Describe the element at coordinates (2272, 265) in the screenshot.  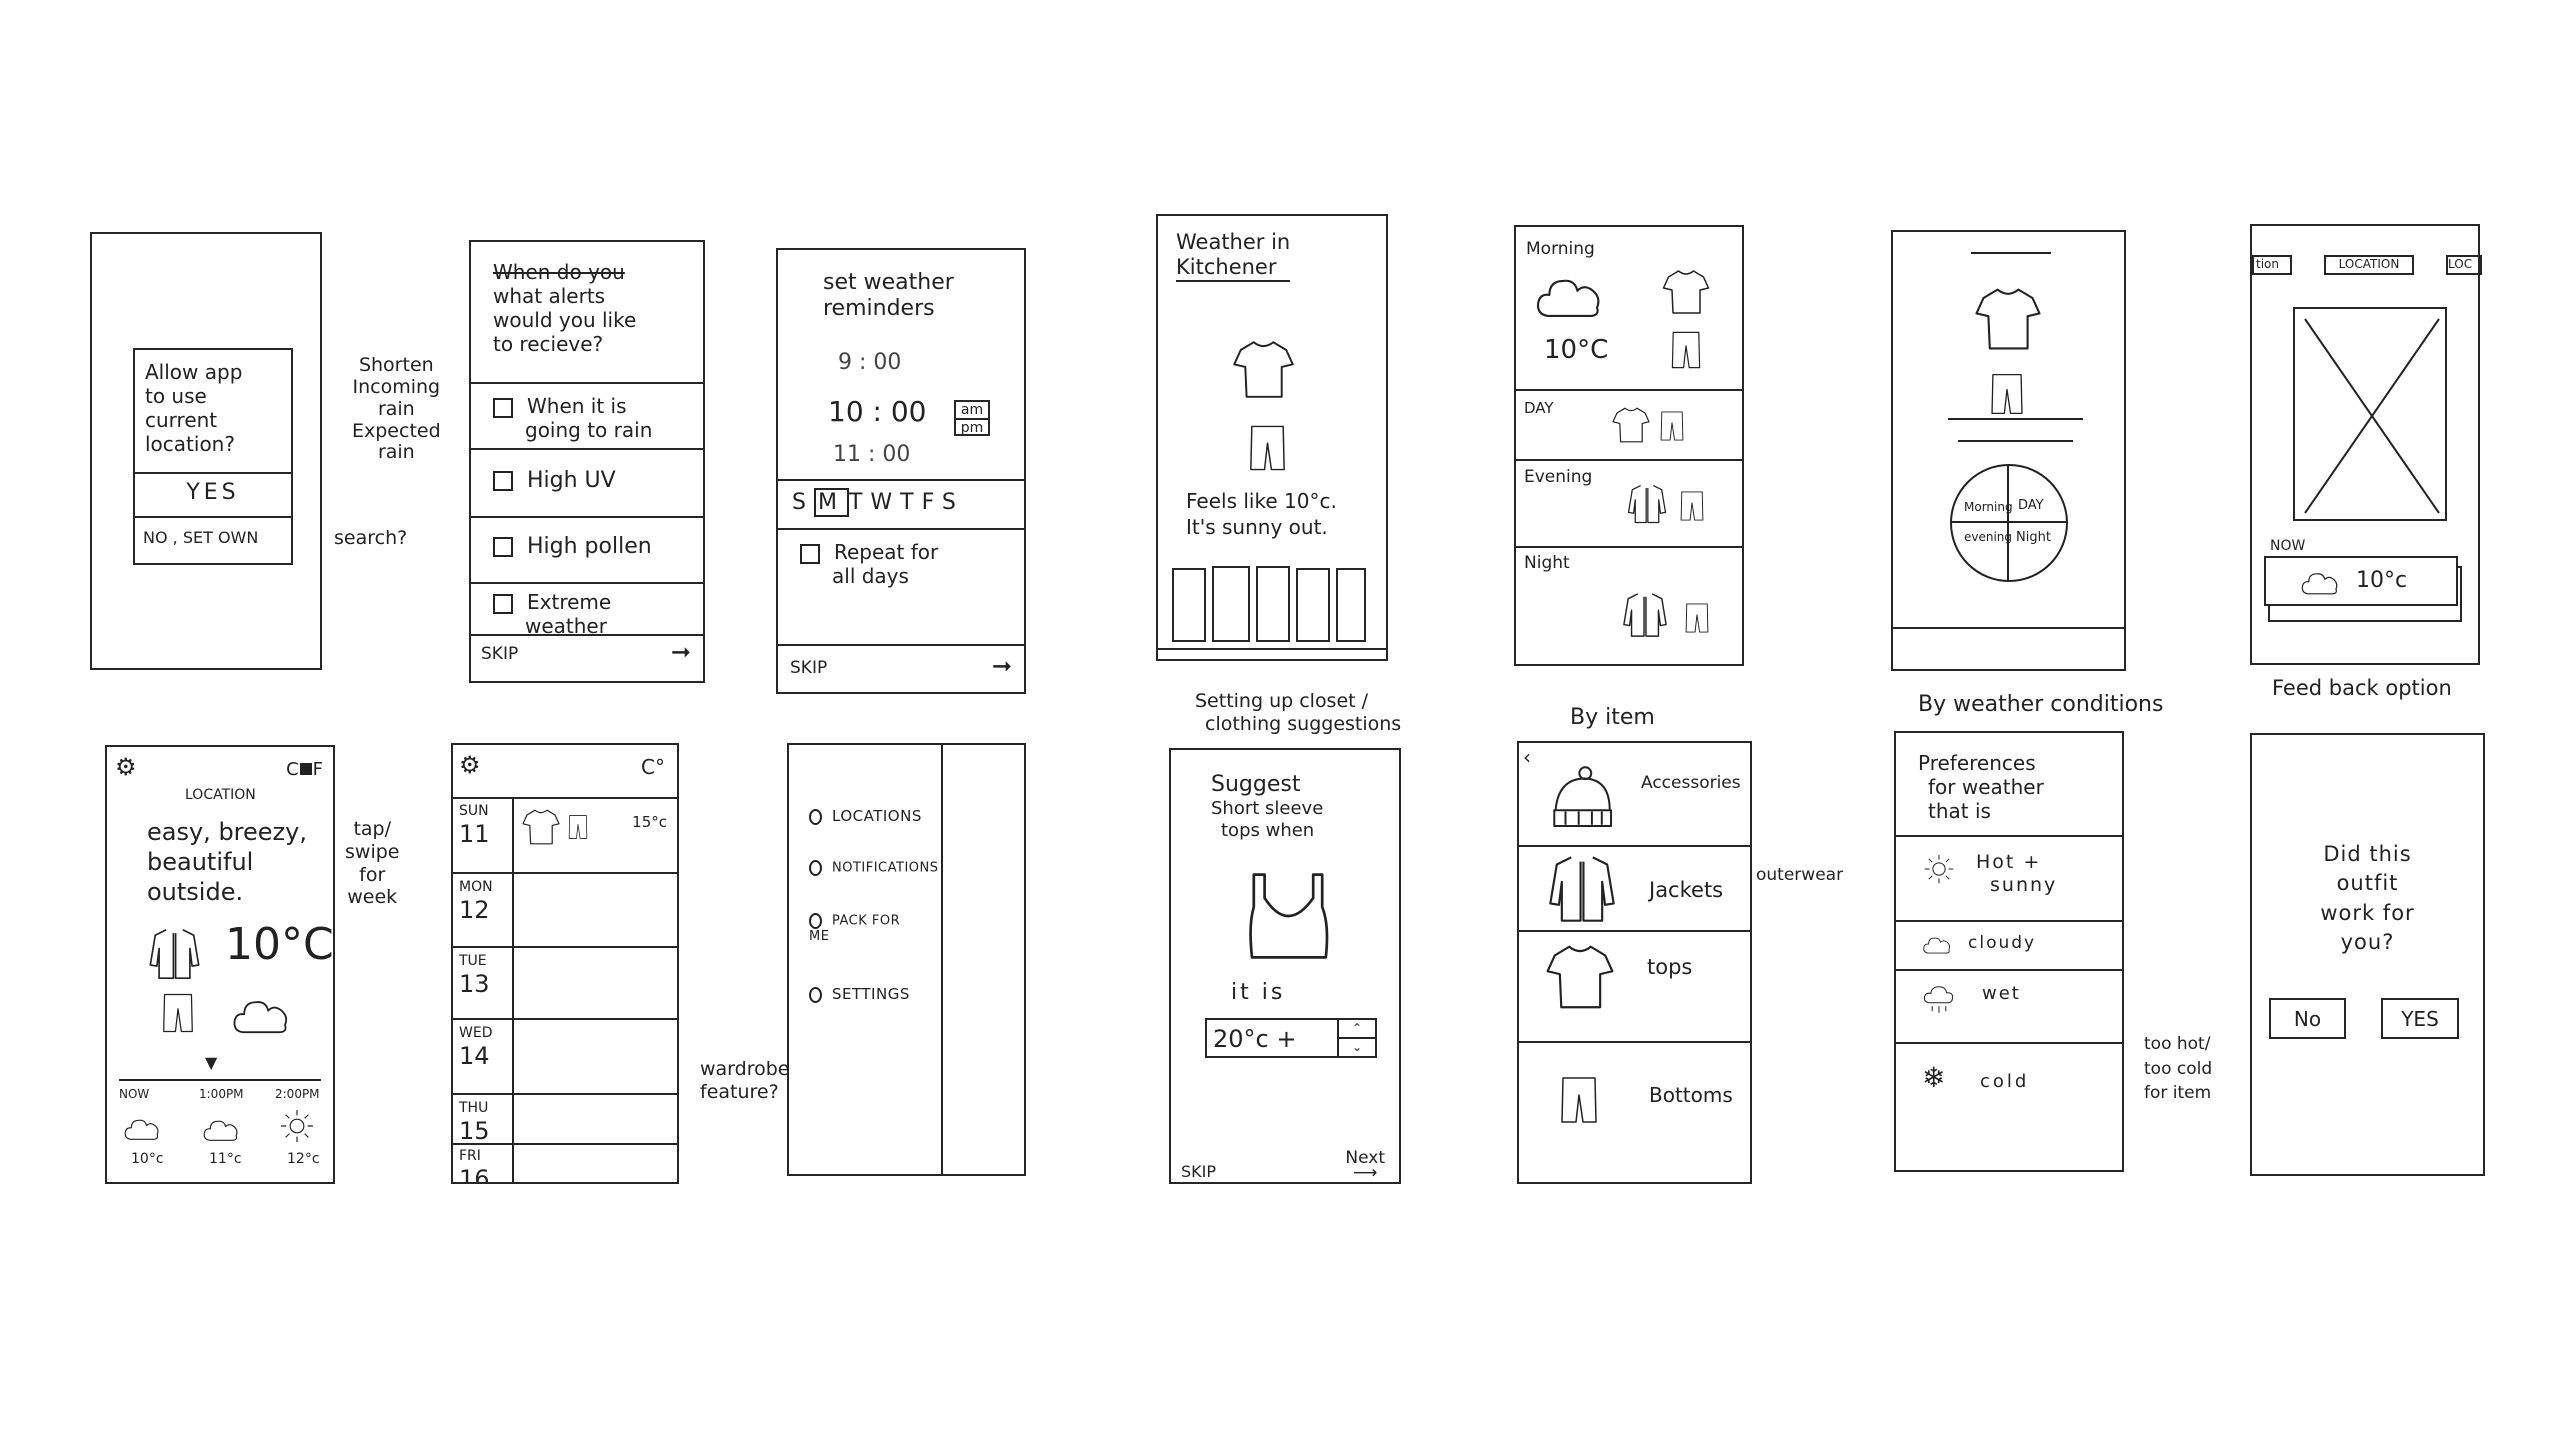
I see `tab-partial: tion` at that location.